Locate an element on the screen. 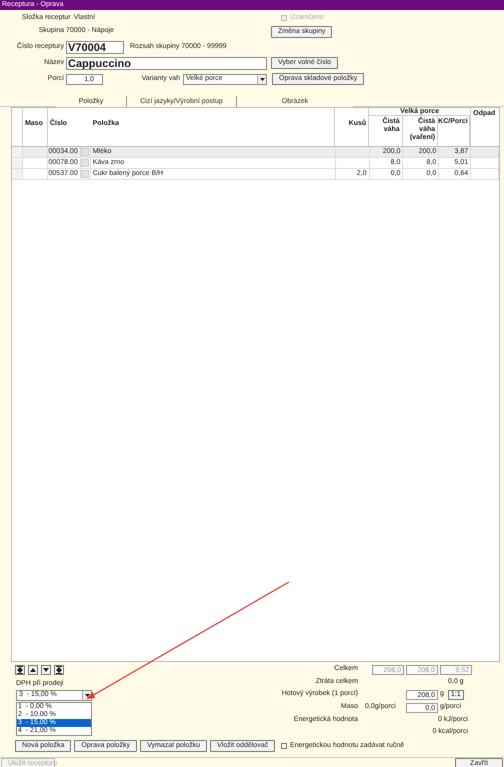 The width and height of the screenshot is (504, 767). name-field: Cappuccino is located at coordinates (166, 63).